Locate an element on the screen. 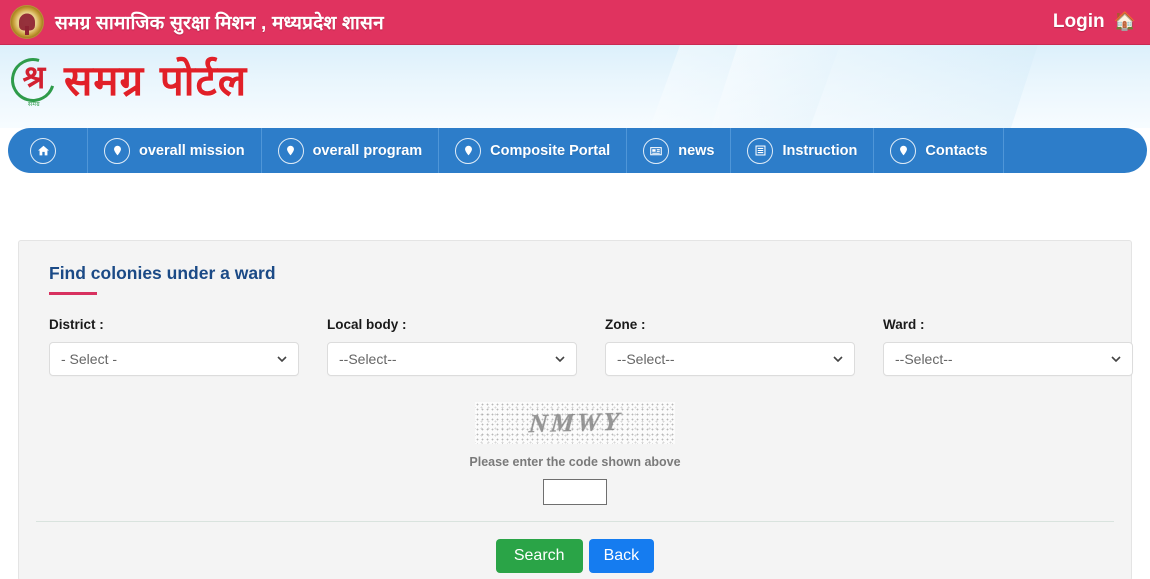  section-divider is located at coordinates (575, 521).